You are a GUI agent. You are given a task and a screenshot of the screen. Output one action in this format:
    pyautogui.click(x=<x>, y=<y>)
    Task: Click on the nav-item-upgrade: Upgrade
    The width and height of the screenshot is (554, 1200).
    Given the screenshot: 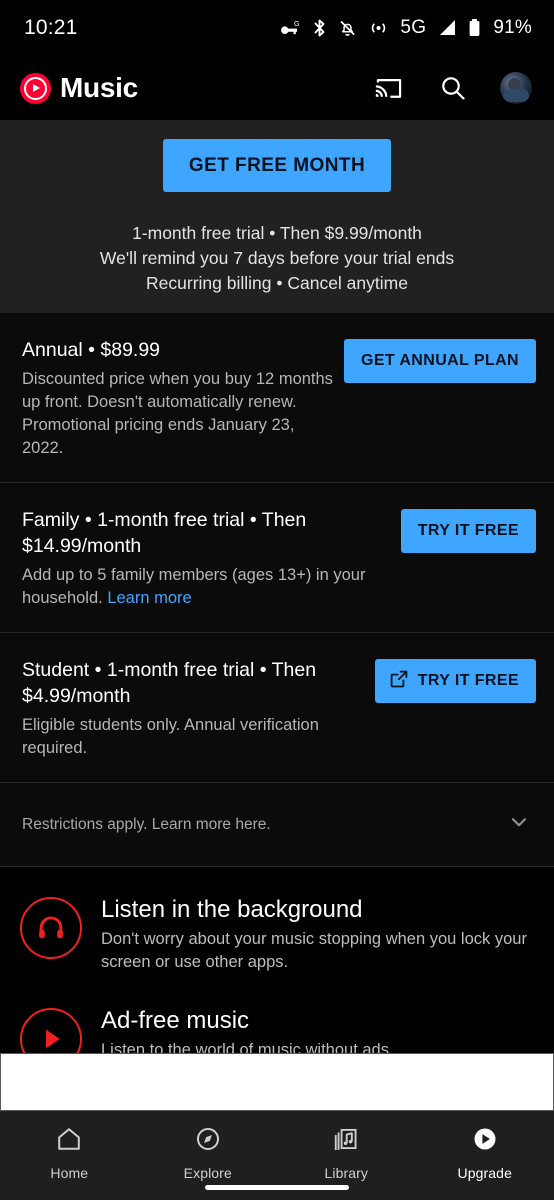 What is the action you would take?
    pyautogui.click(x=485, y=1153)
    